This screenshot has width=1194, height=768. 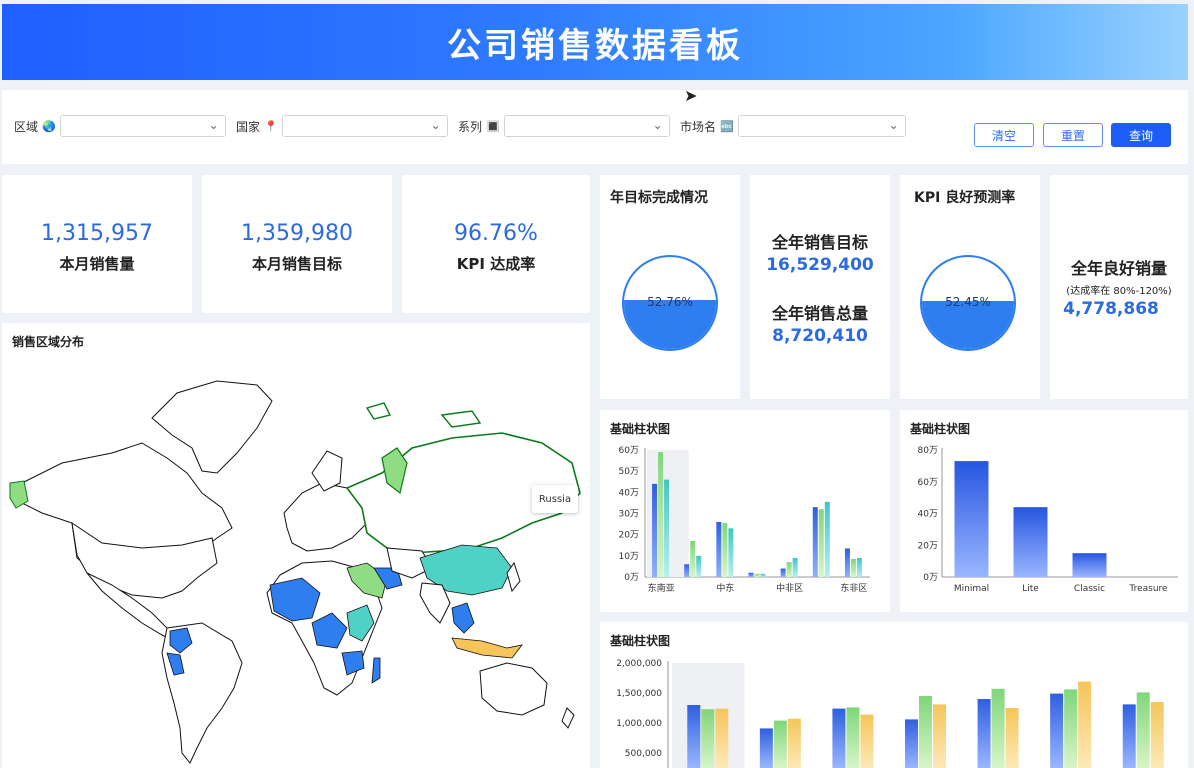 I want to click on page-title: 公司销售数据看板, so click(x=595, y=45).